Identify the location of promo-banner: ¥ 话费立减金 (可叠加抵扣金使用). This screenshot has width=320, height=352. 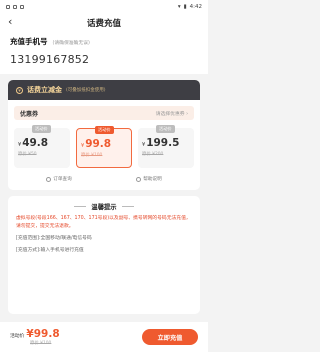
(104, 90).